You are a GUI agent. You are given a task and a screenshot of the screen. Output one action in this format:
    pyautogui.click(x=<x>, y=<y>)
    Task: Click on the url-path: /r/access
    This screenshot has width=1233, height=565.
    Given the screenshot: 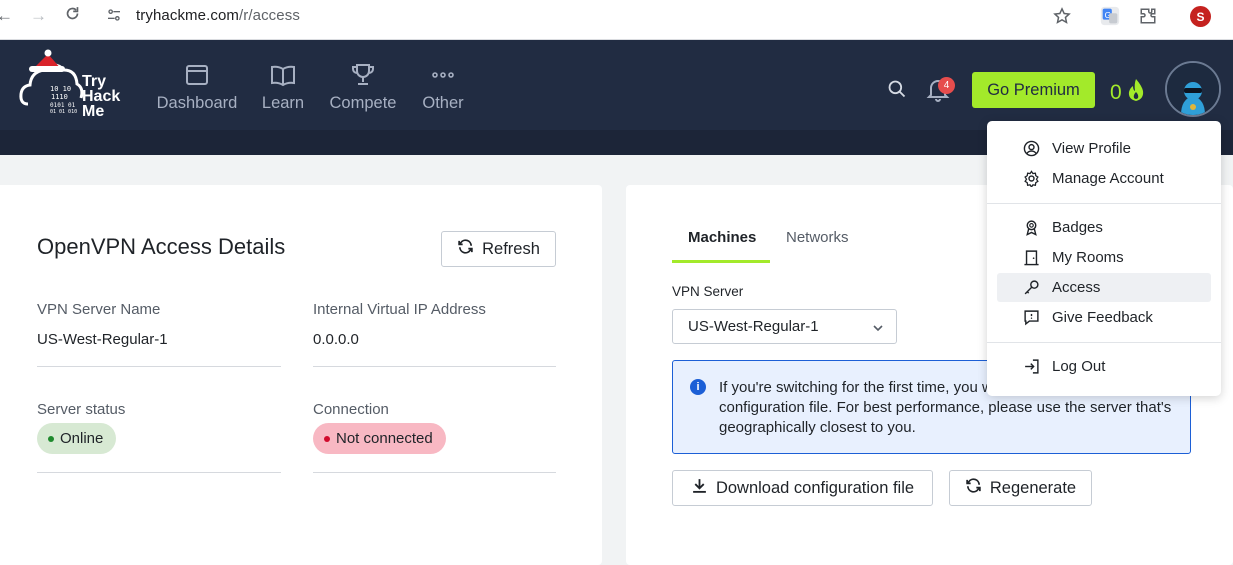 What is the action you would take?
    pyautogui.click(x=269, y=15)
    